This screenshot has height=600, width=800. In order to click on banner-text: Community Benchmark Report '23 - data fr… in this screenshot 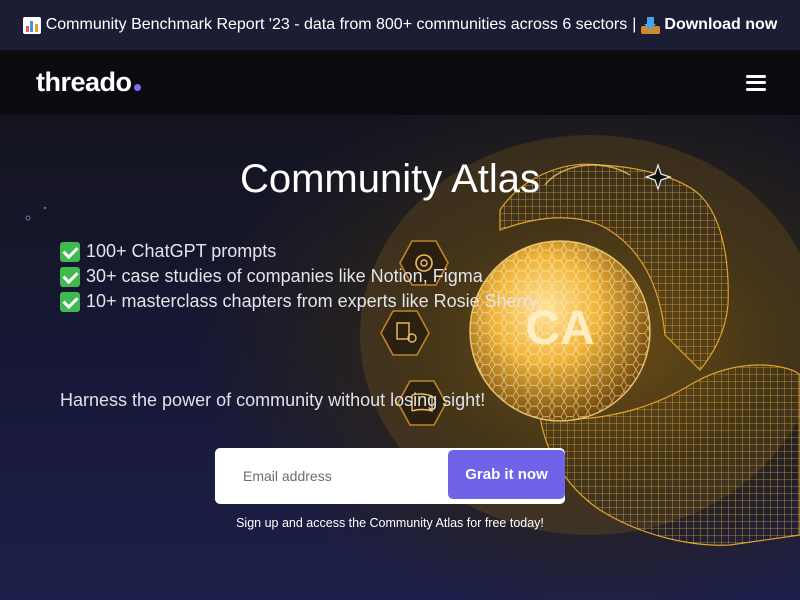, I will do `click(336, 24)`.